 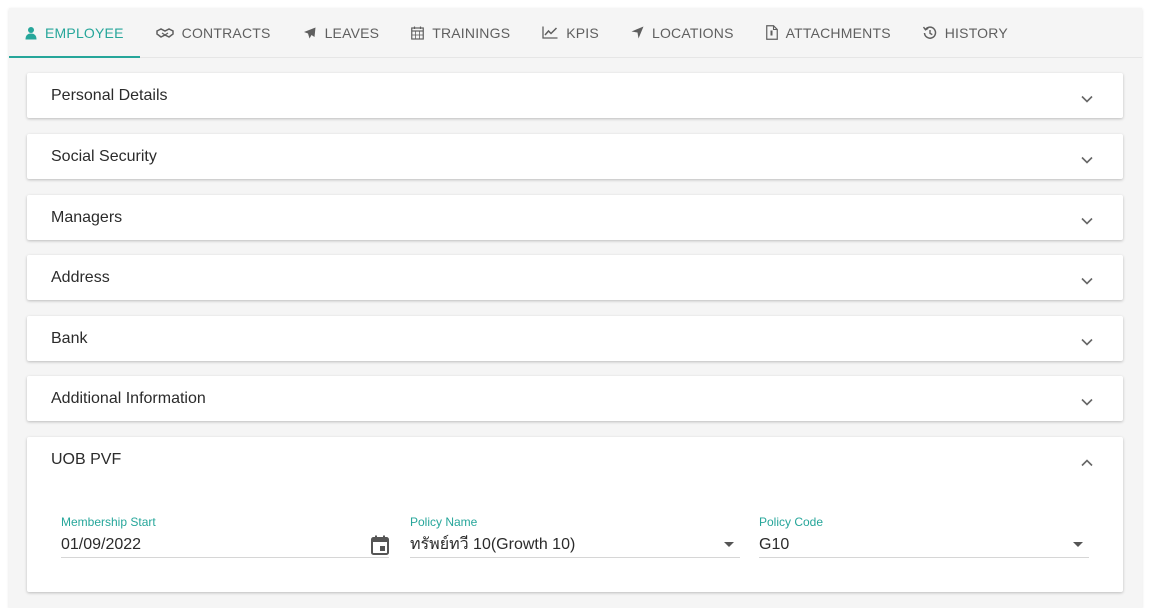 What do you see at coordinates (31, 32) in the screenshot?
I see `person-icon` at bounding box center [31, 32].